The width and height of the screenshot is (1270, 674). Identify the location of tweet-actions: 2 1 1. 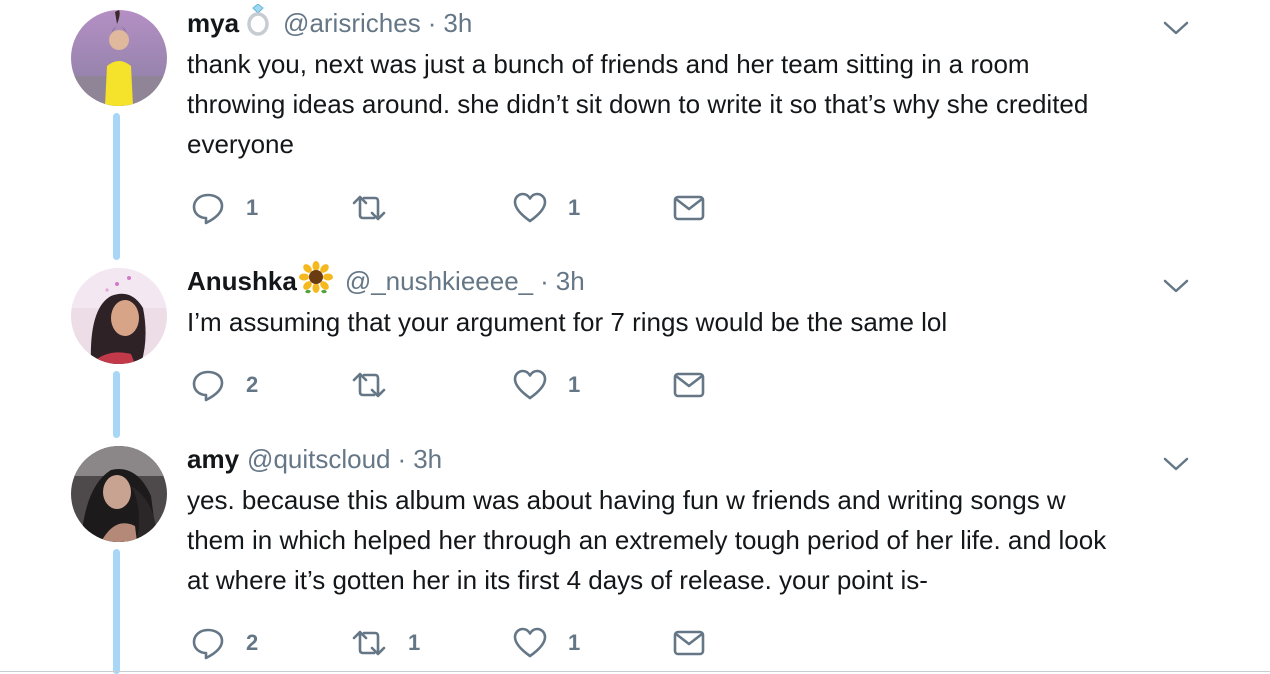
(470, 643).